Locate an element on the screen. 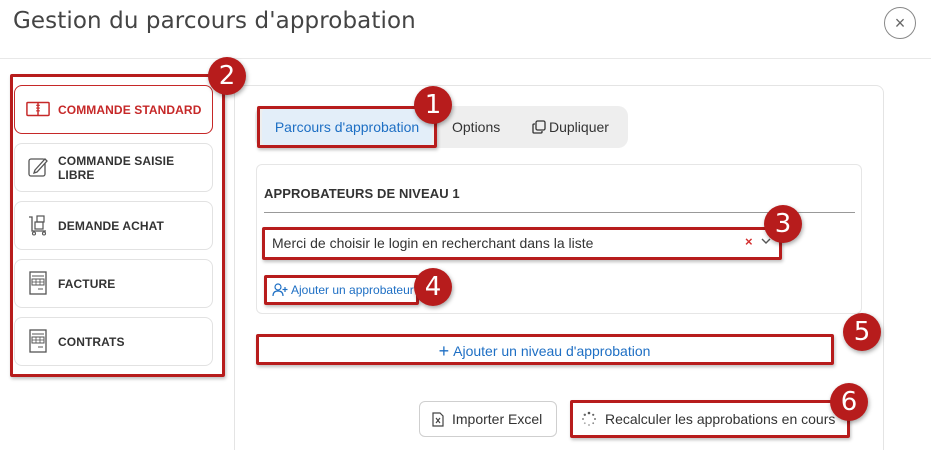 The height and width of the screenshot is (450, 931). clear-icon: × is located at coordinates (749, 241).